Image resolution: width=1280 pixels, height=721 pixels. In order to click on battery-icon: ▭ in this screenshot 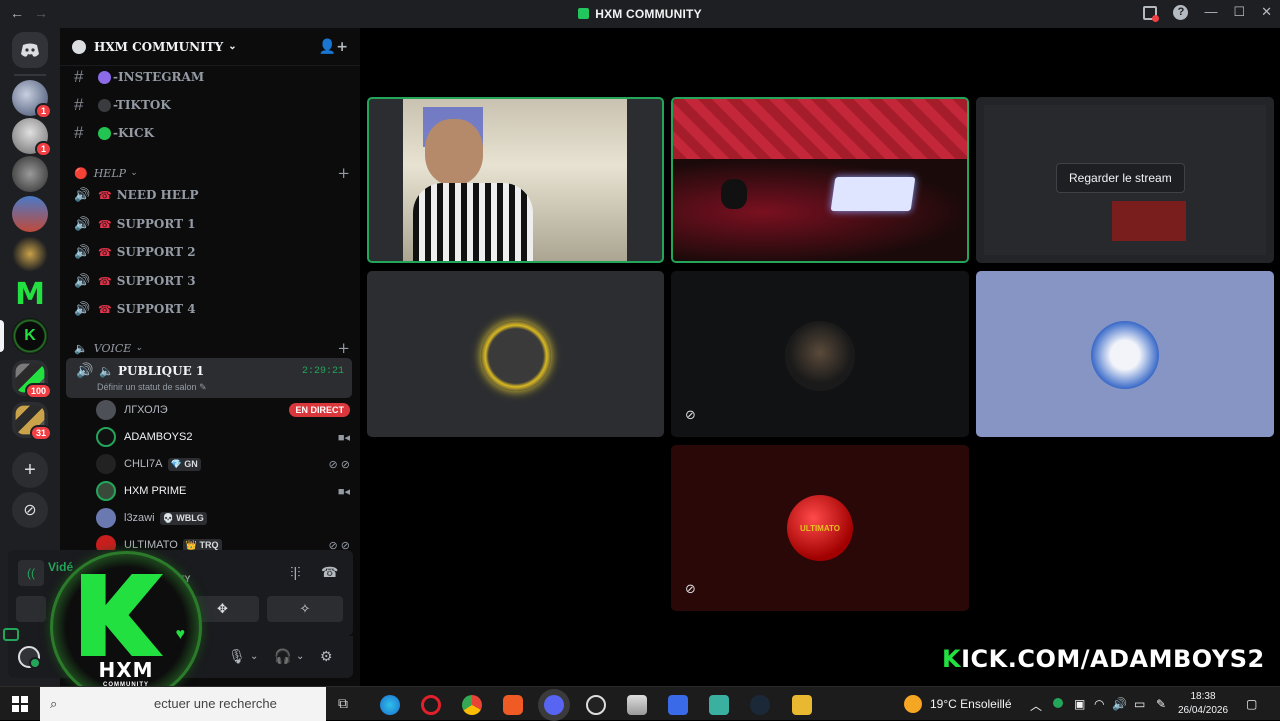, I will do `click(1139, 704)`.